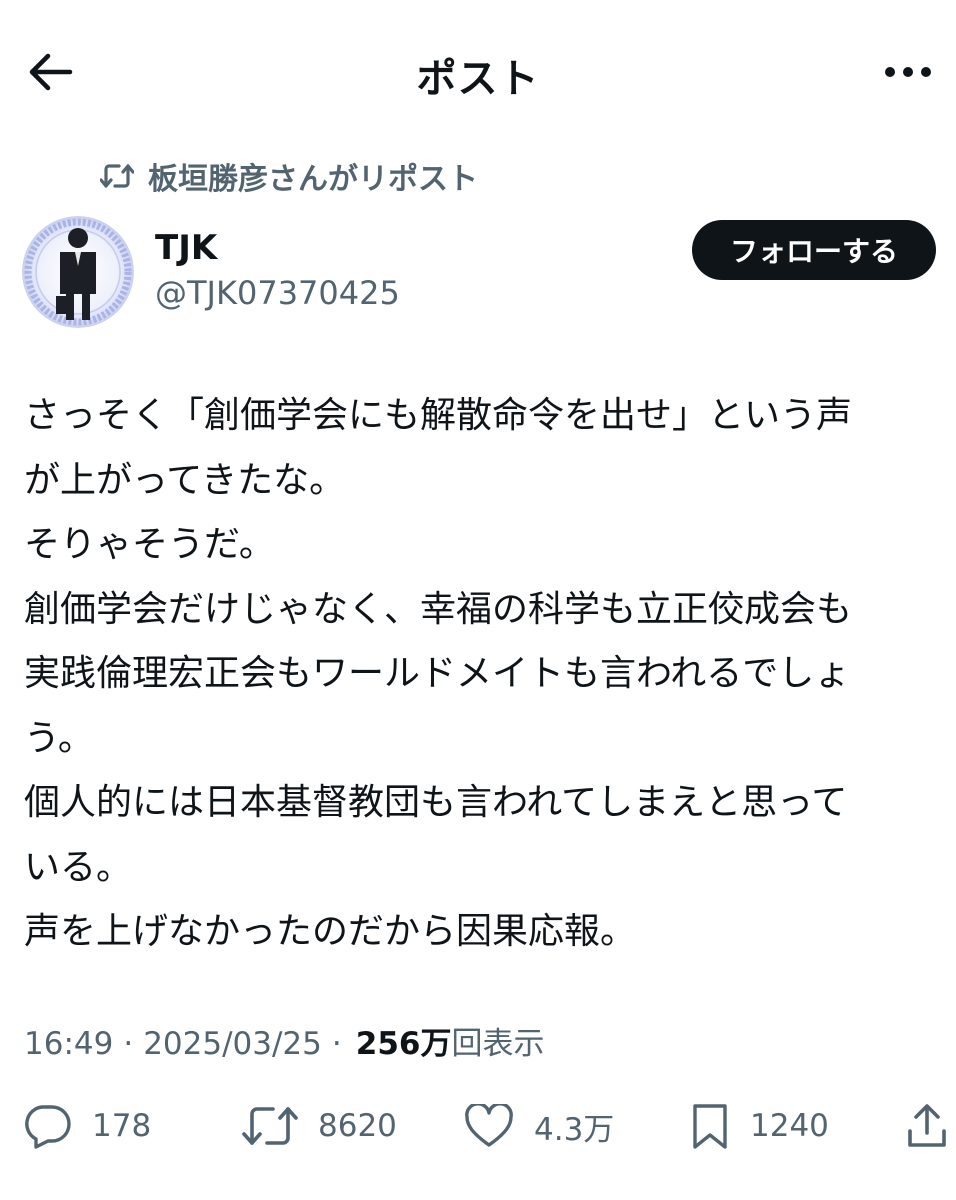 The height and width of the screenshot is (1200, 956). I want to click on share-icon, so click(927, 1126).